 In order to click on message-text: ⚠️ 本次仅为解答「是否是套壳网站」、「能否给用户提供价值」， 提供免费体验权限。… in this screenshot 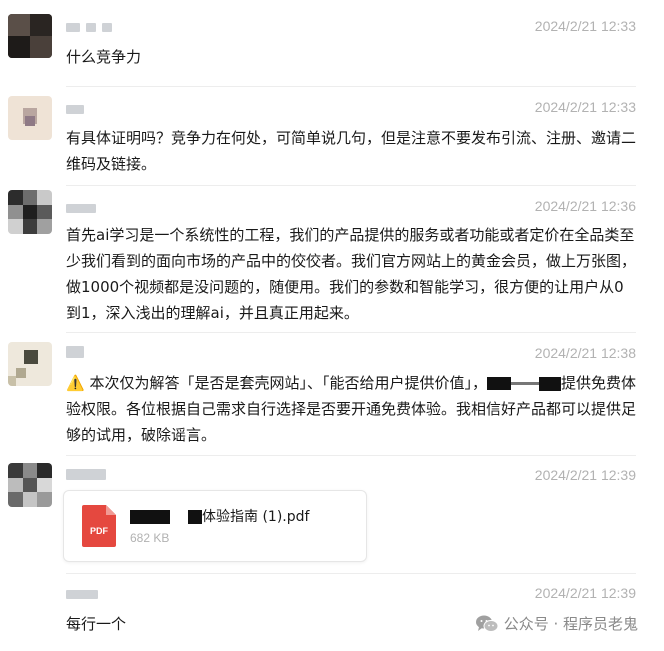, I will do `click(352, 409)`.